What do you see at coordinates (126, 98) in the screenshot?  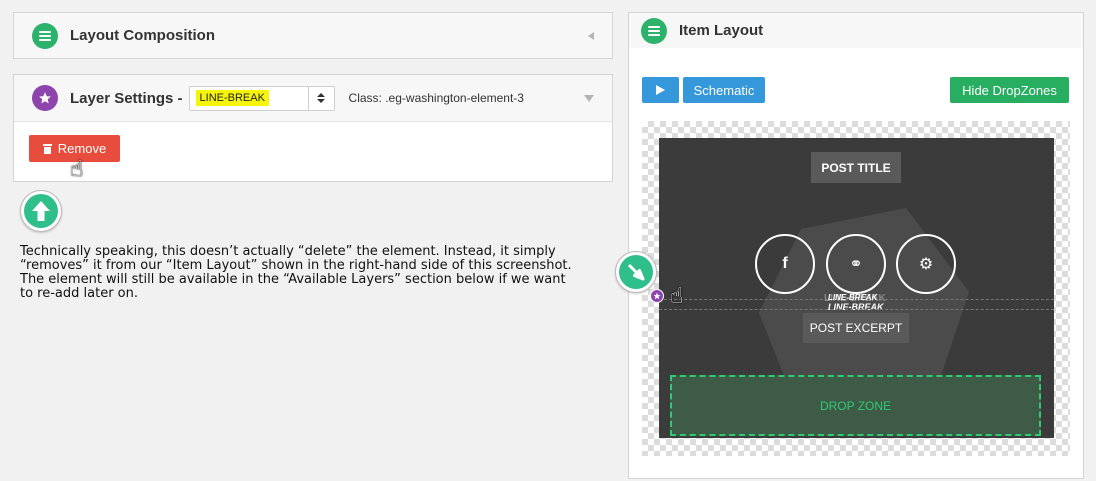 I see `layer-settings-title: Layer Settings -` at bounding box center [126, 98].